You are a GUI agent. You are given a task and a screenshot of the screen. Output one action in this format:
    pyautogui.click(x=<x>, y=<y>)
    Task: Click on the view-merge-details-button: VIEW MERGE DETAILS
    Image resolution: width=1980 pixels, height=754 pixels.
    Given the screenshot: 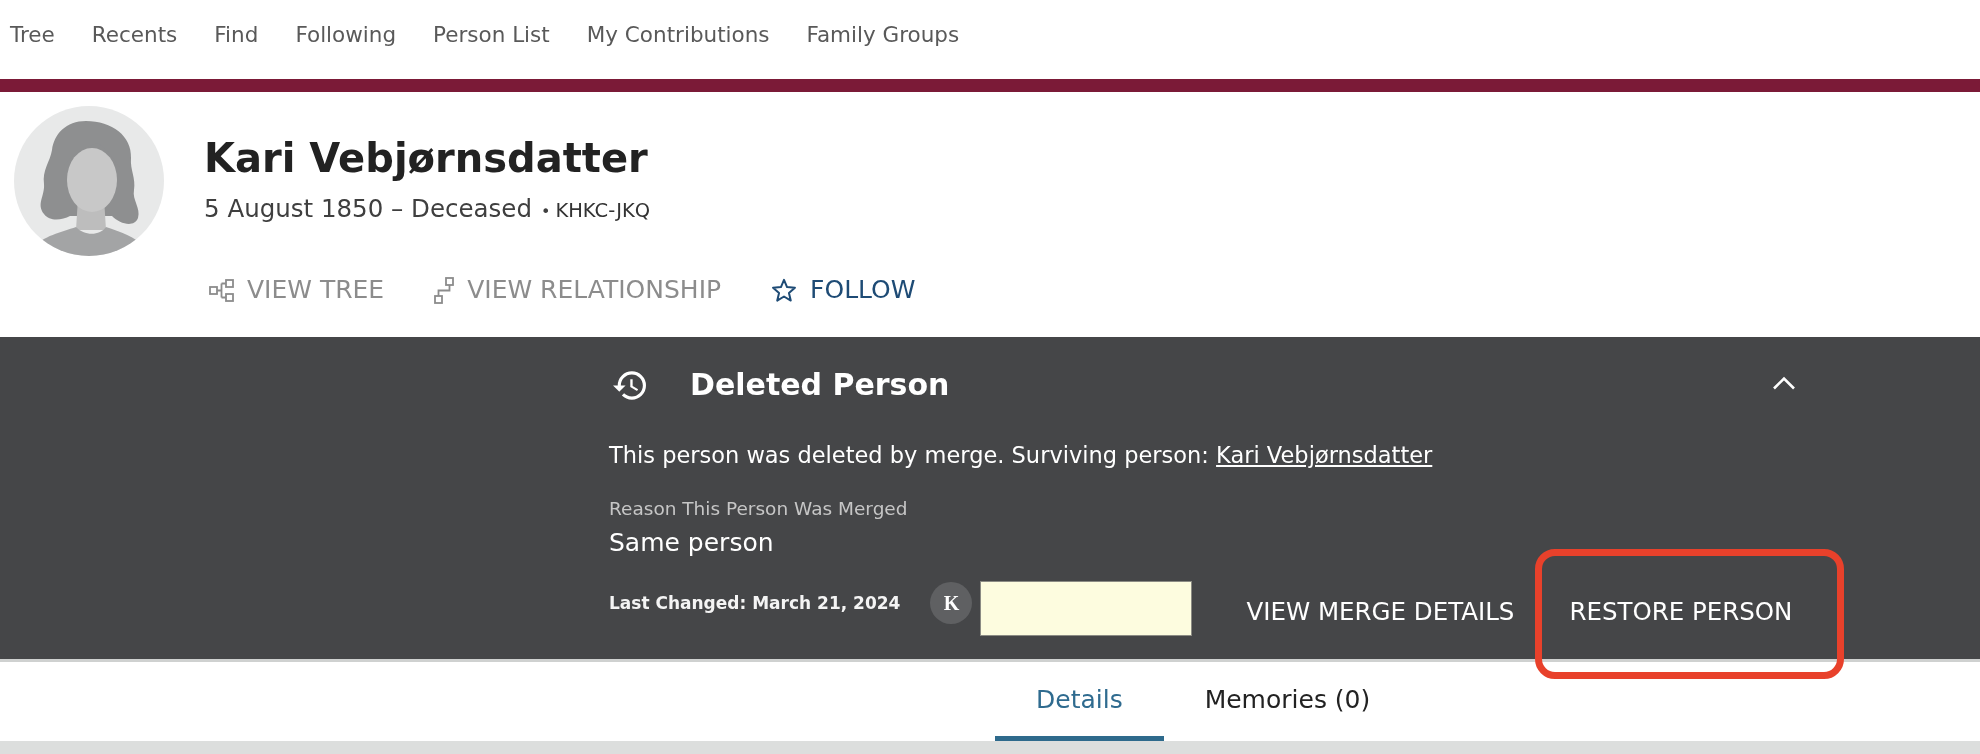 What is the action you would take?
    pyautogui.click(x=1380, y=612)
    